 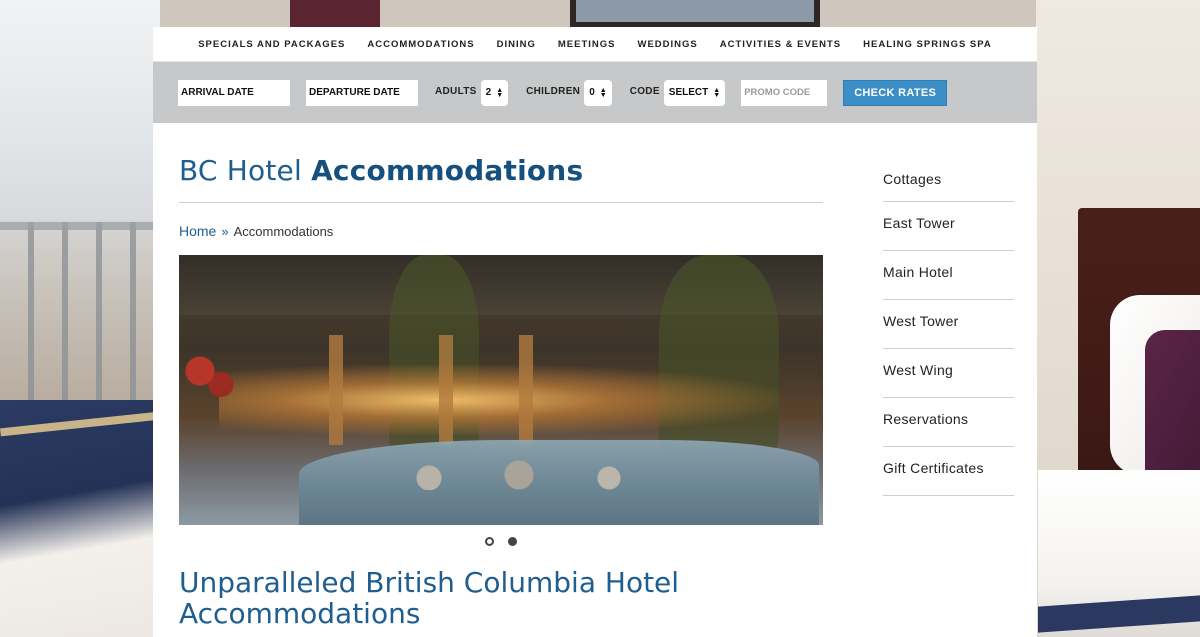 I want to click on arrival-date-field: ARRIVAL DATE, so click(x=234, y=92).